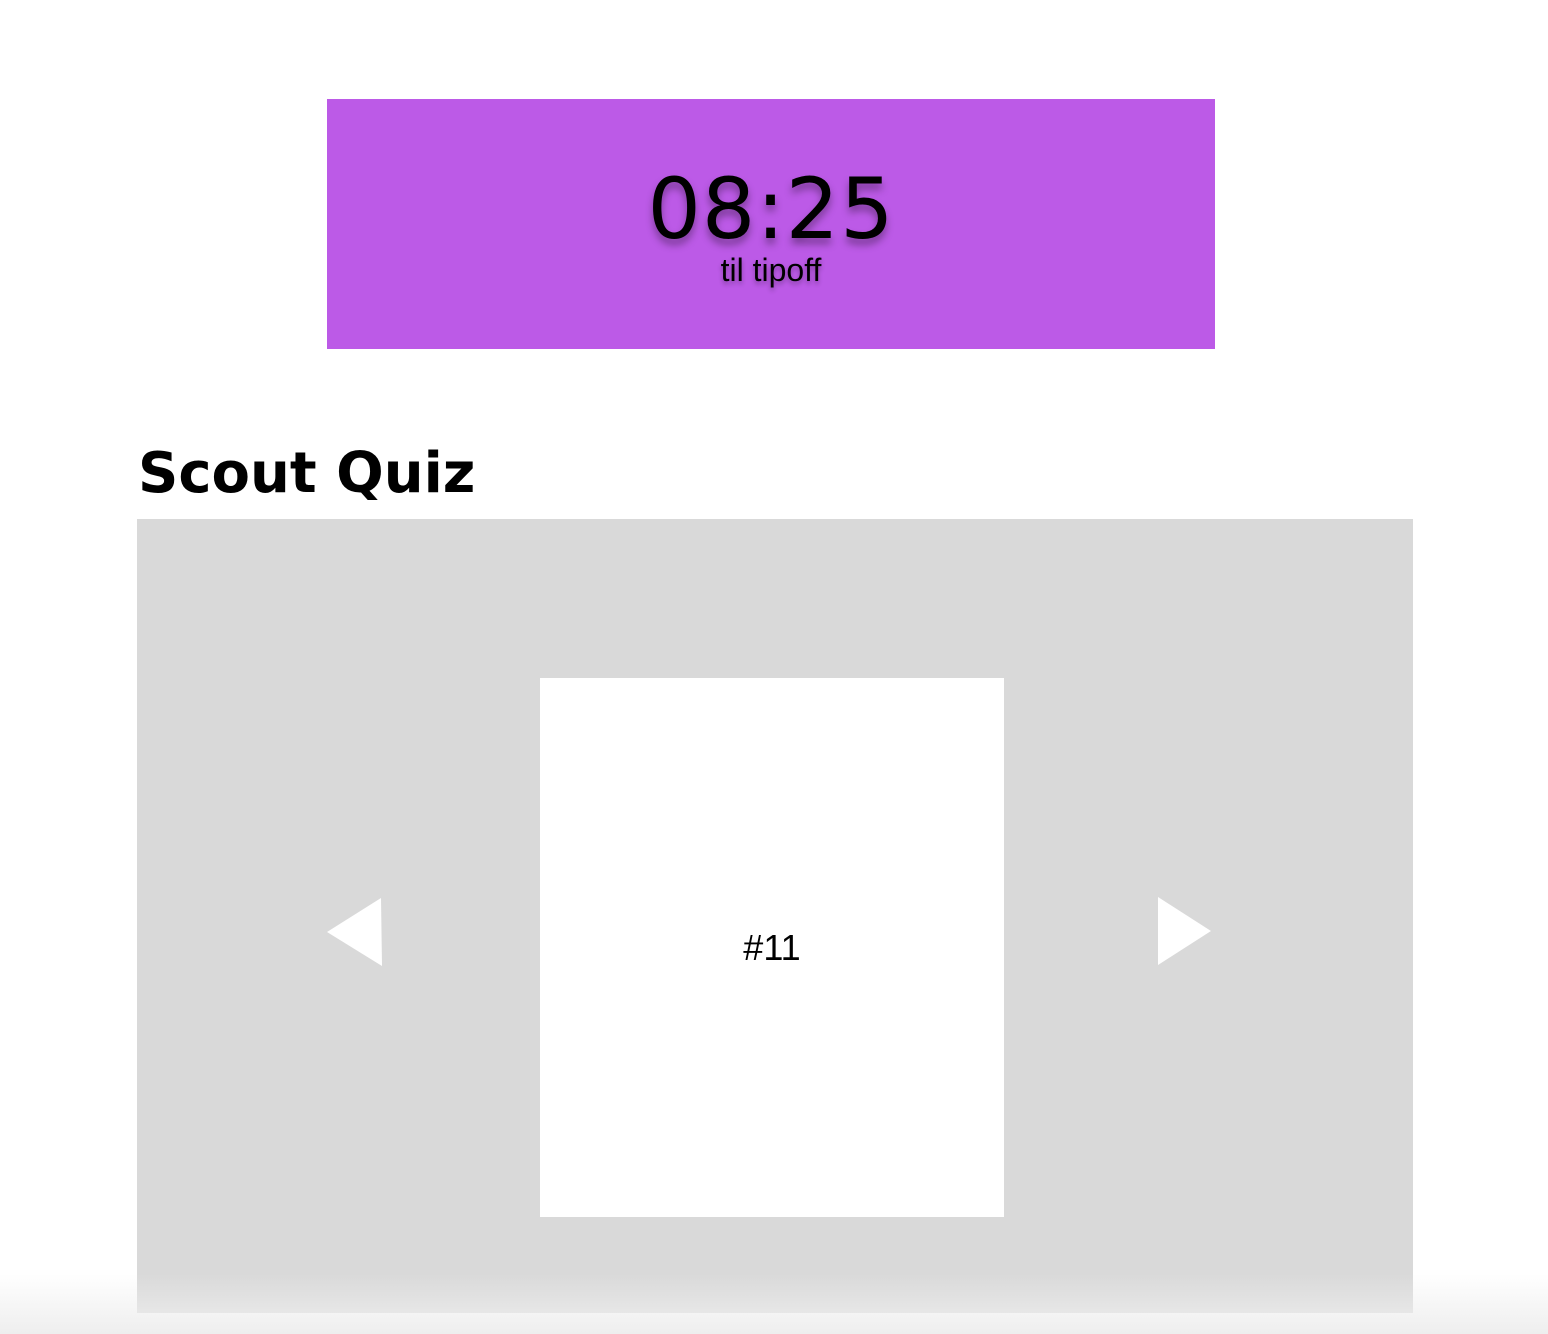 Image resolution: width=1548 pixels, height=1334 pixels. I want to click on countdown-label: til tipoff, so click(771, 270).